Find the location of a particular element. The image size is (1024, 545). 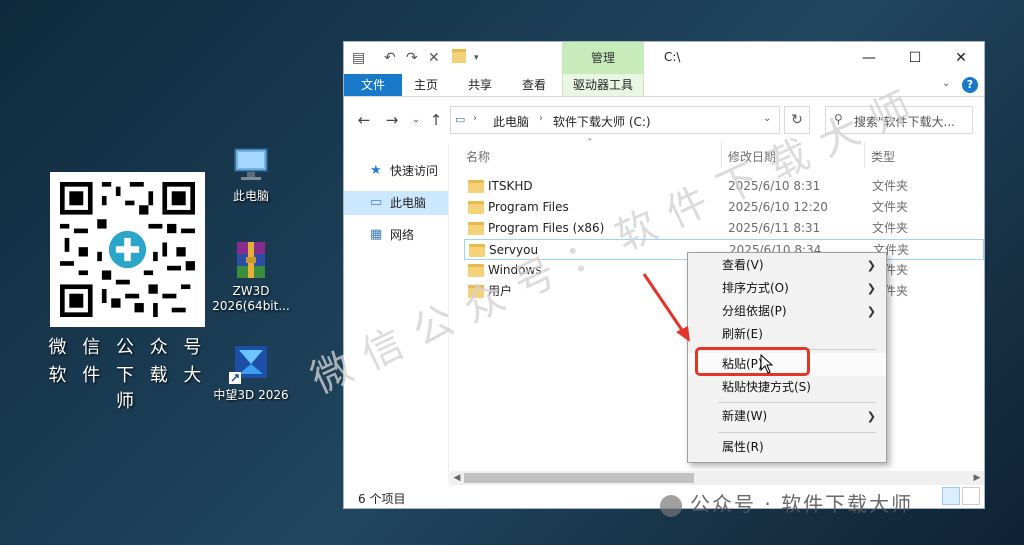

zw3d-app-icon is located at coordinates (248, 365).